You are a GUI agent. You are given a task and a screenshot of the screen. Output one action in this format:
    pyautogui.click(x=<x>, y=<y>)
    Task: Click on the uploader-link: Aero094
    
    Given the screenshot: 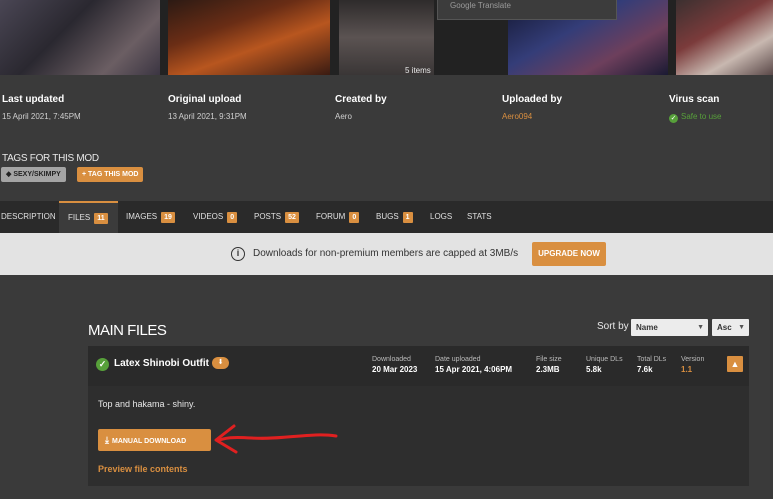 What is the action you would take?
    pyautogui.click(x=532, y=116)
    